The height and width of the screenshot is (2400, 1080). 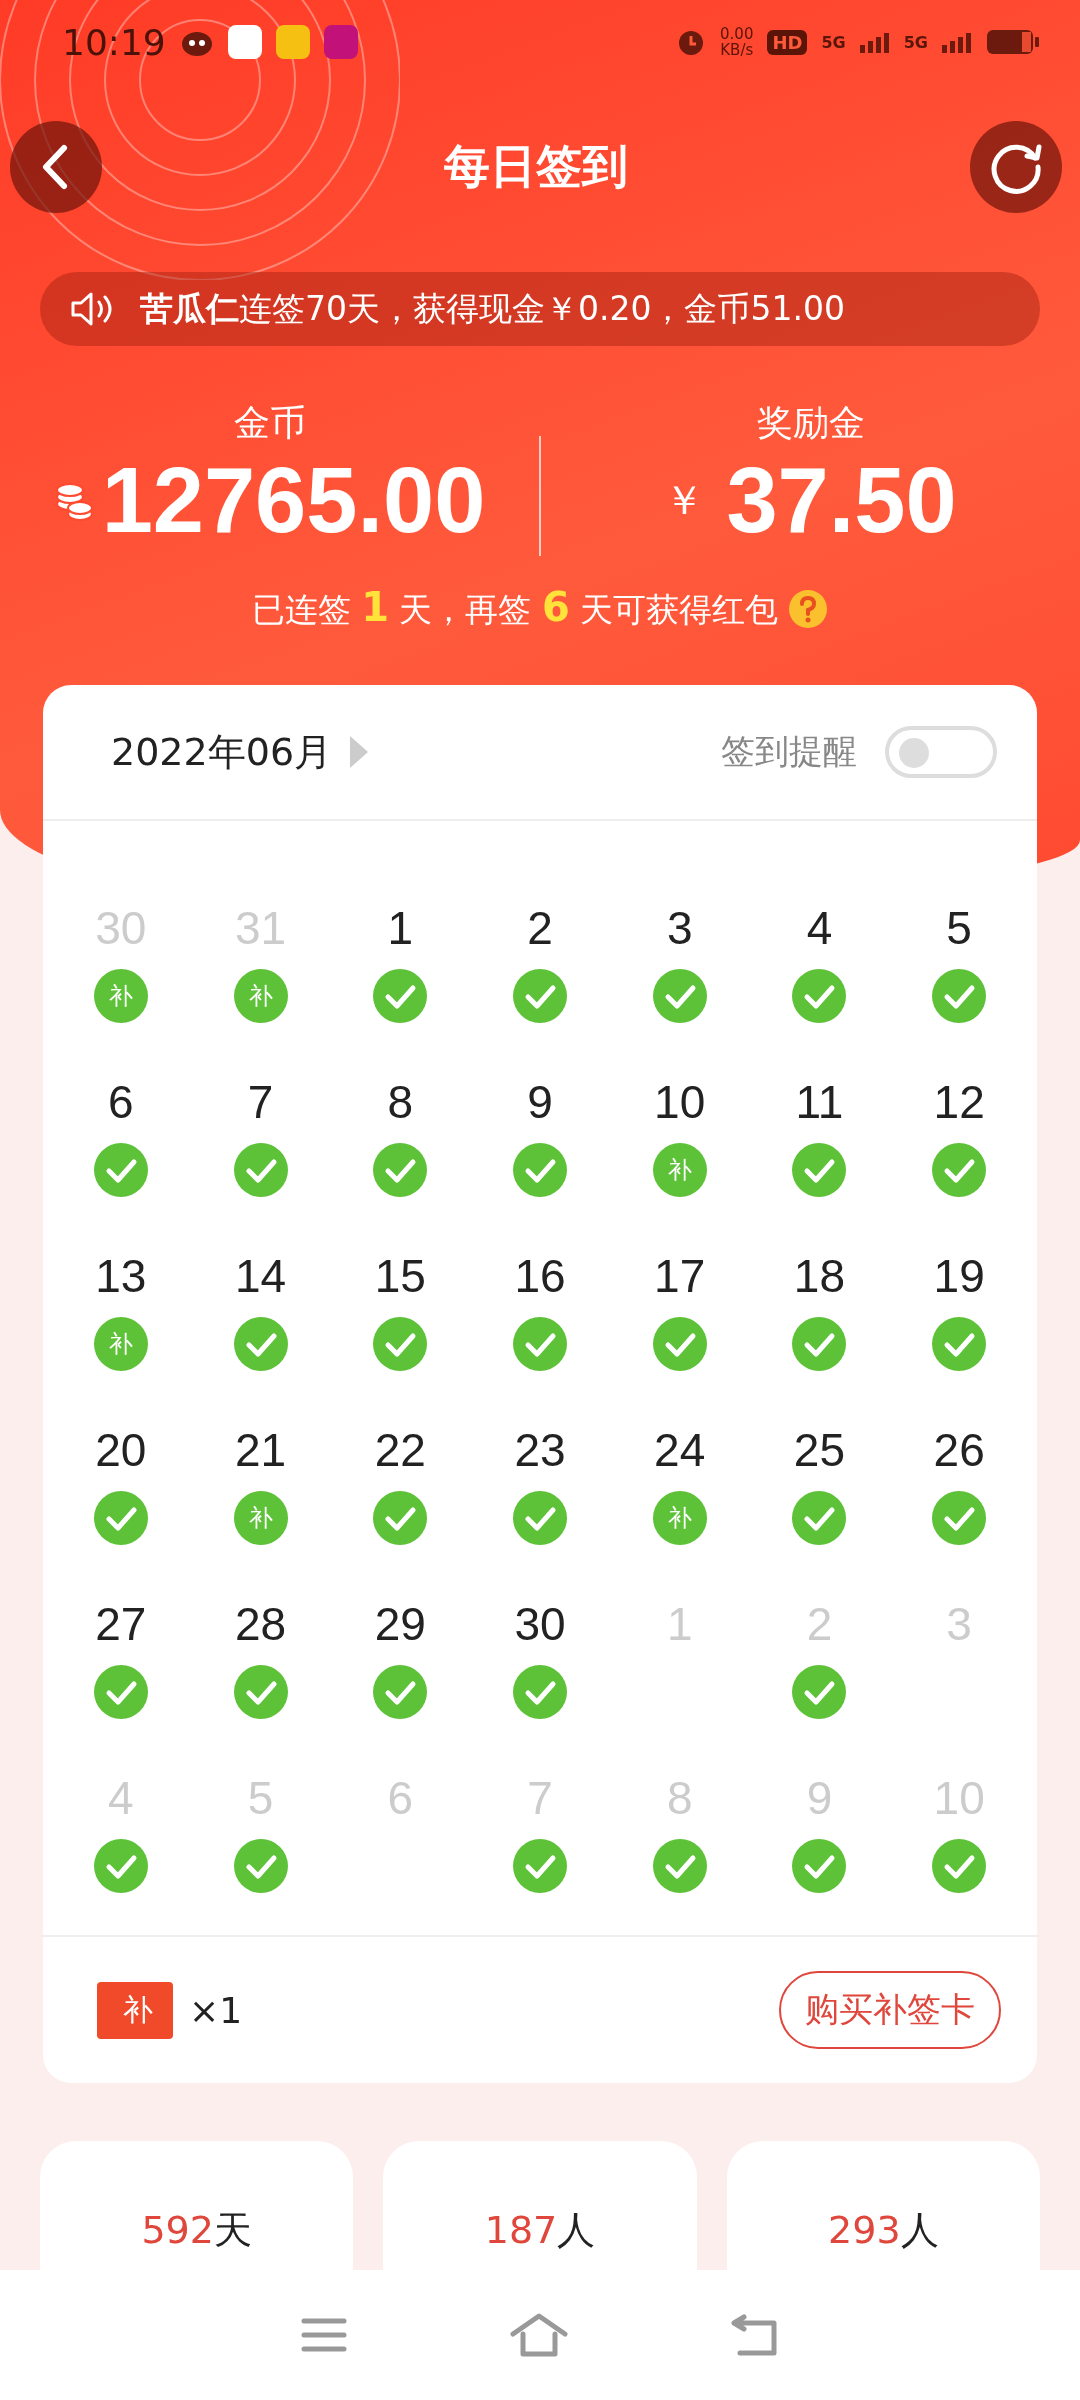 What do you see at coordinates (216, 2010) in the screenshot?
I see `card-count: ×1` at bounding box center [216, 2010].